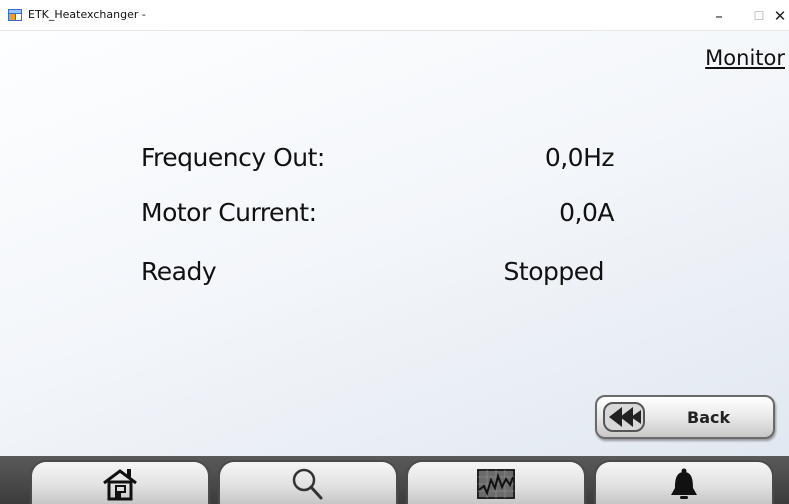  Describe the element at coordinates (774, 15) in the screenshot. I see `close-button: ✕` at that location.